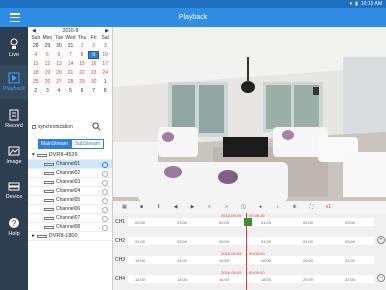 This screenshot has height=290, width=386. Describe the element at coordinates (71, 64) in the screenshot. I see `calendar-day: 14` at that location.